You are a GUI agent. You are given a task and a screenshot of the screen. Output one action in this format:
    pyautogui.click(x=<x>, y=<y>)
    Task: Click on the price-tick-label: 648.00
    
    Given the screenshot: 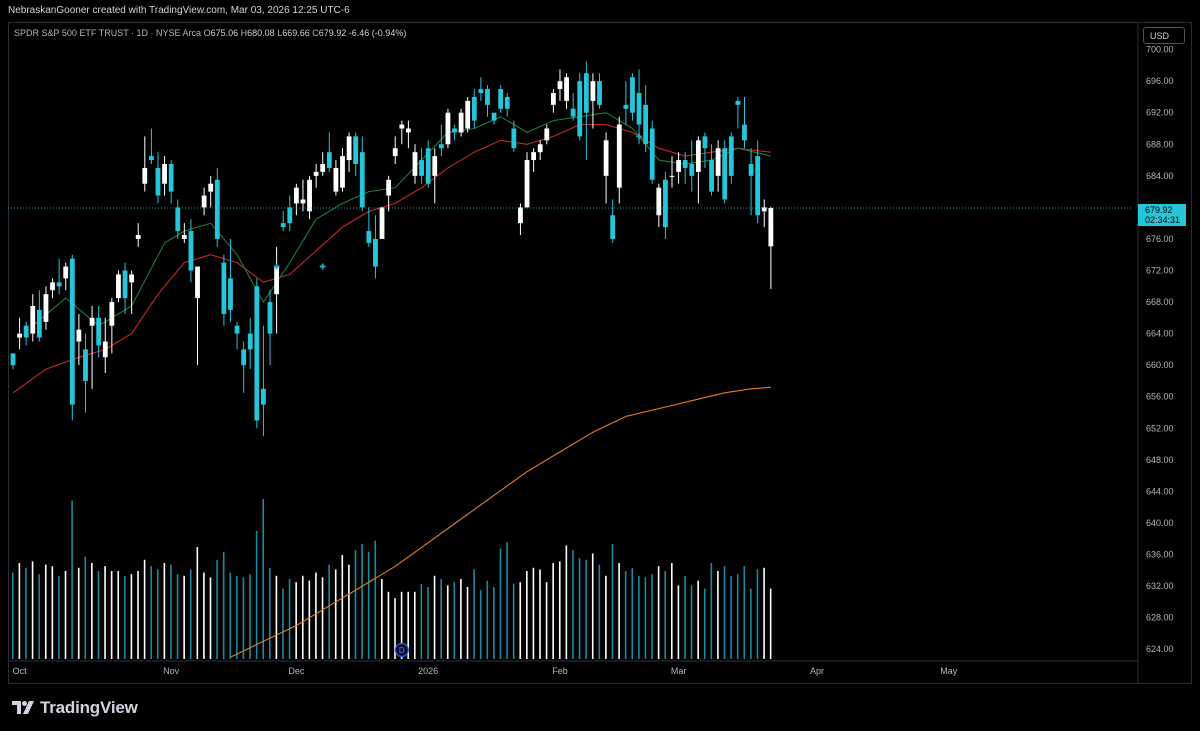 What is the action you would take?
    pyautogui.click(x=1160, y=460)
    